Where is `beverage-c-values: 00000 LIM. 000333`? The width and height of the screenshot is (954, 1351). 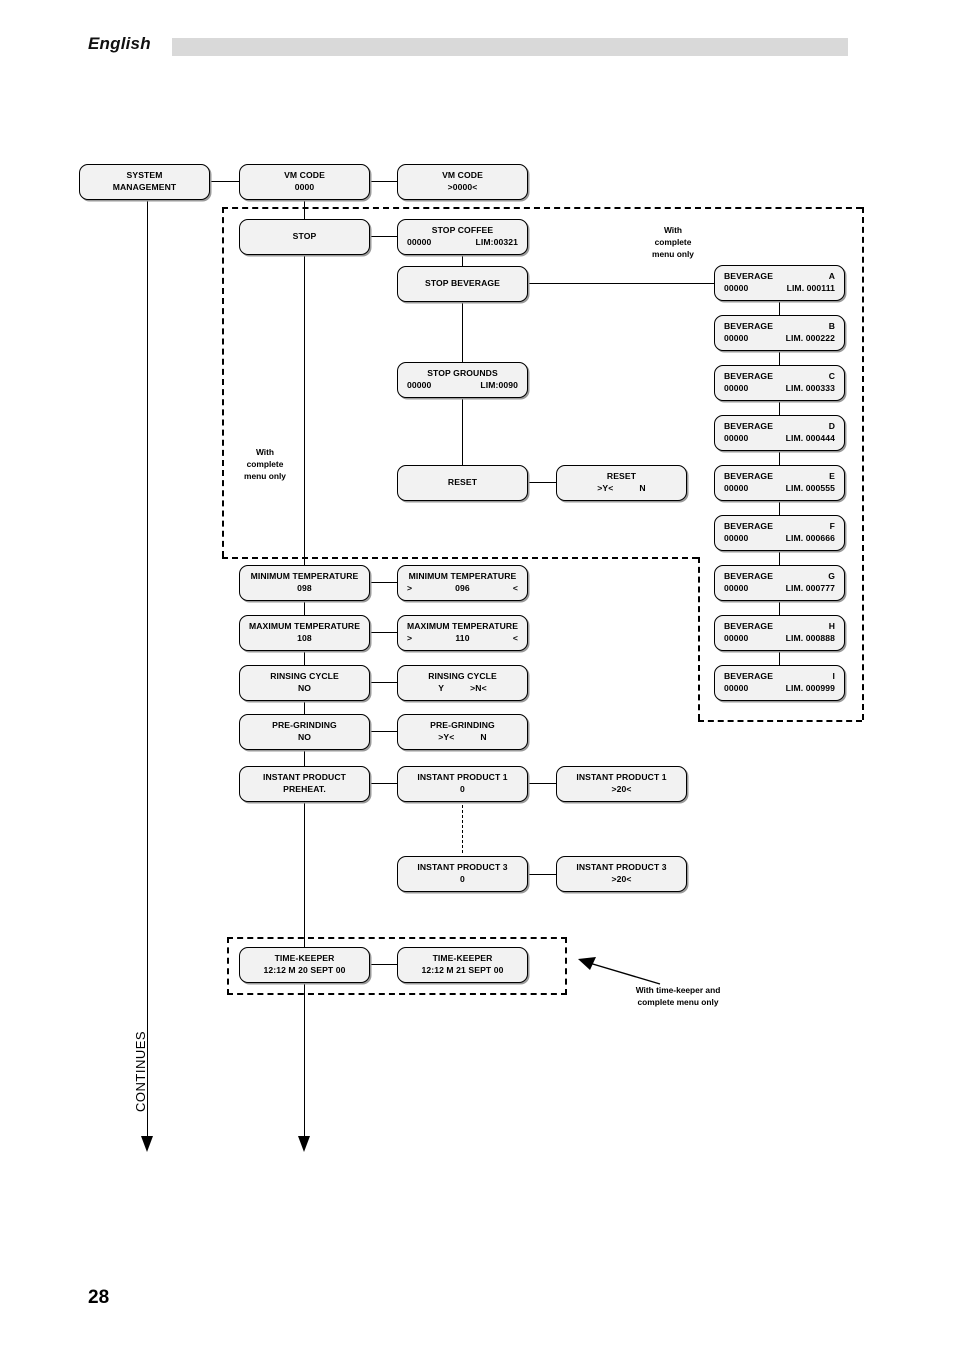 beverage-c-values: 00000 LIM. 000333 is located at coordinates (779, 389).